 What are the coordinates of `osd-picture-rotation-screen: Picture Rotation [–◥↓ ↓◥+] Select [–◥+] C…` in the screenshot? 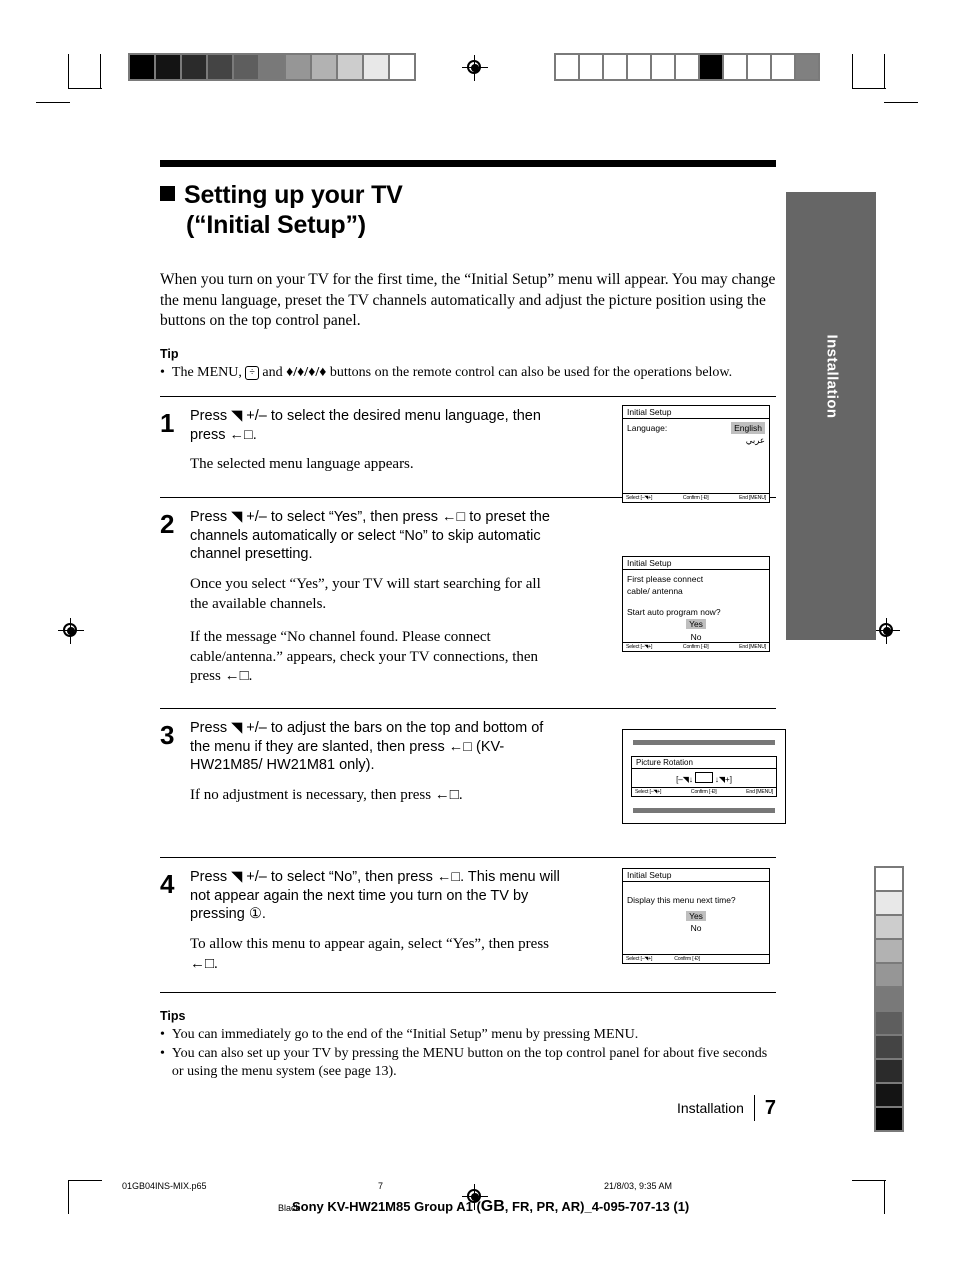 It's located at (704, 776).